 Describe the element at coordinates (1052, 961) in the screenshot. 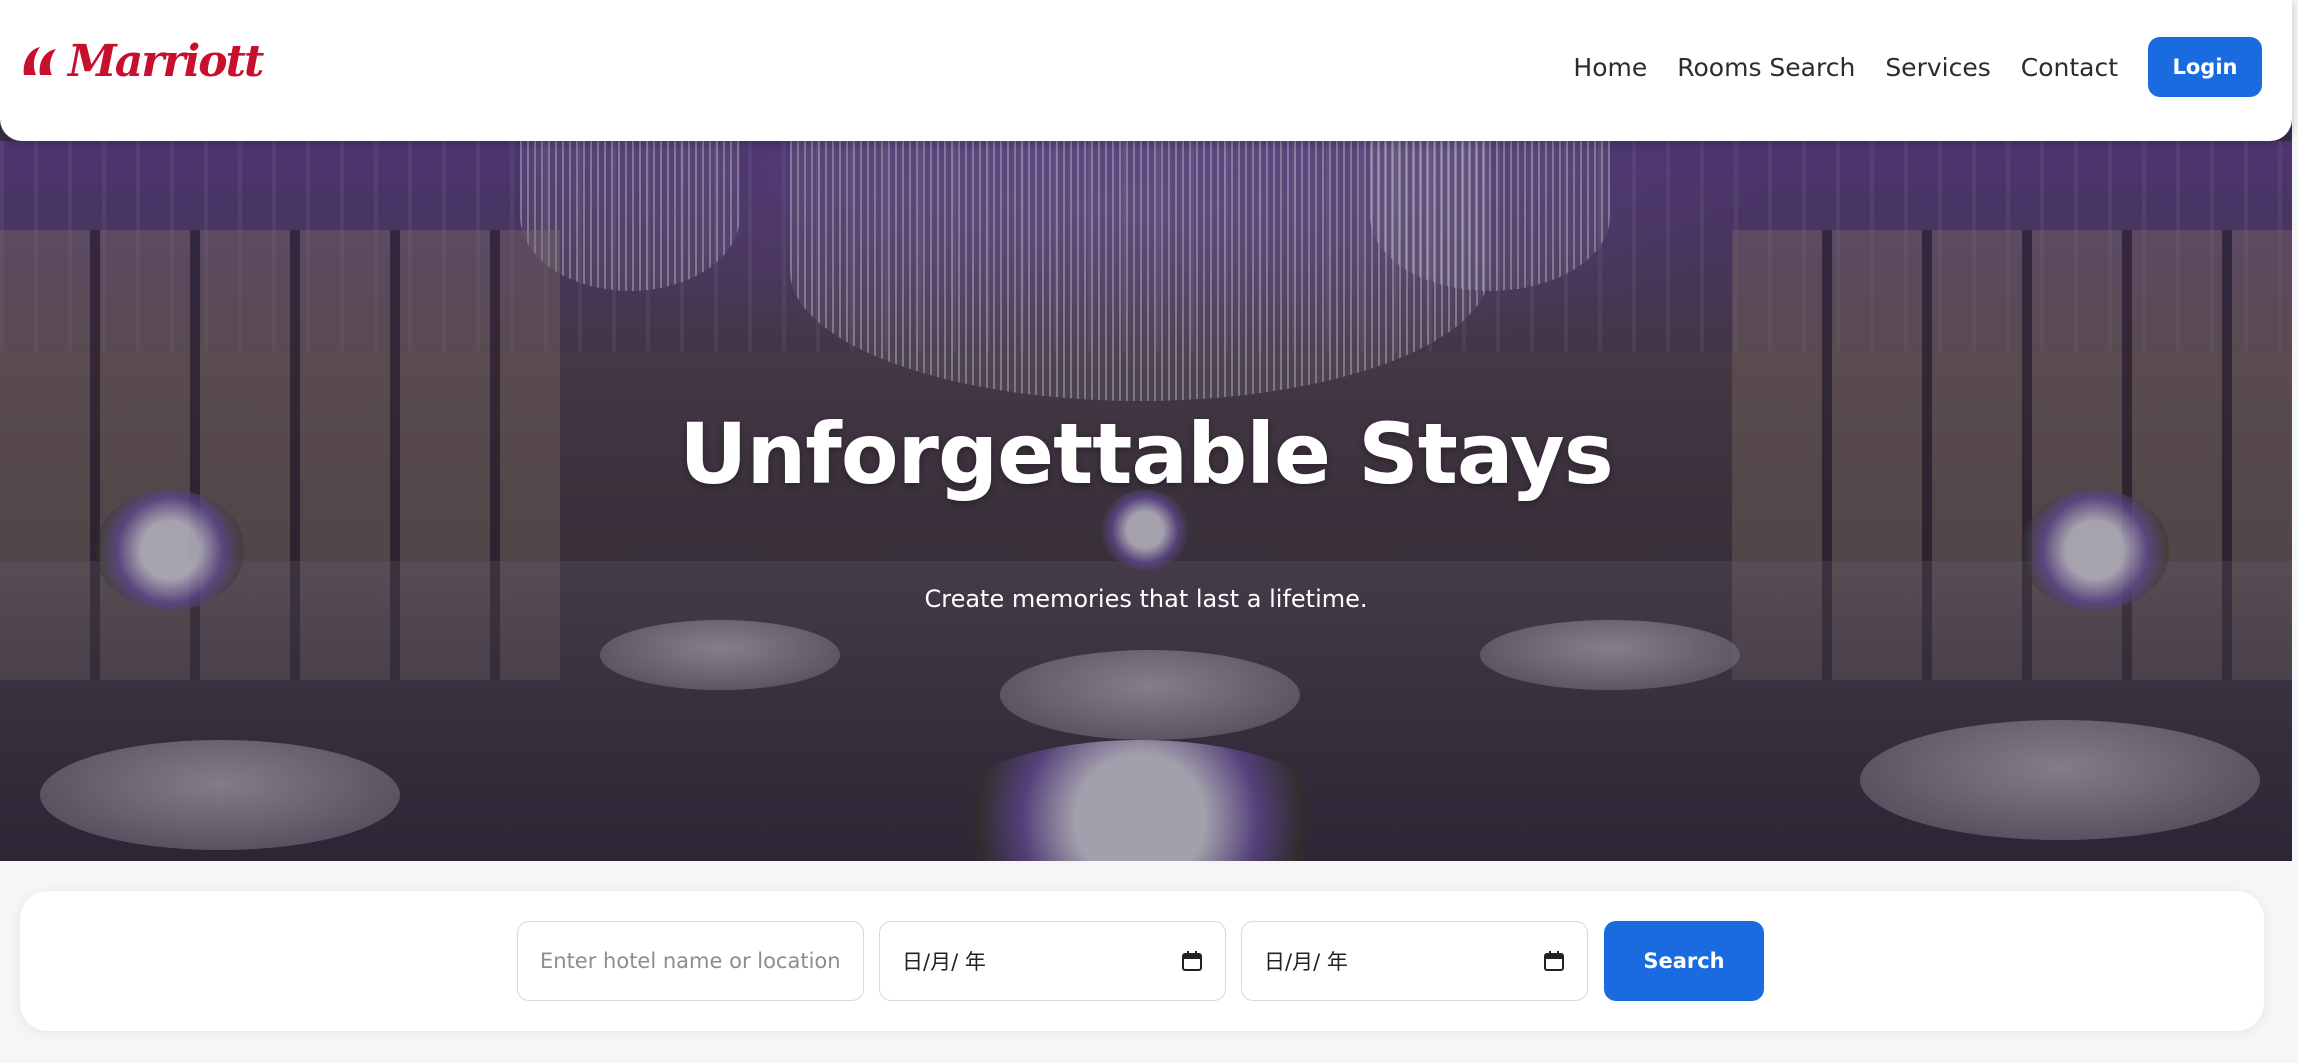

I see `check-in-date-input: 日/月/ 年` at that location.